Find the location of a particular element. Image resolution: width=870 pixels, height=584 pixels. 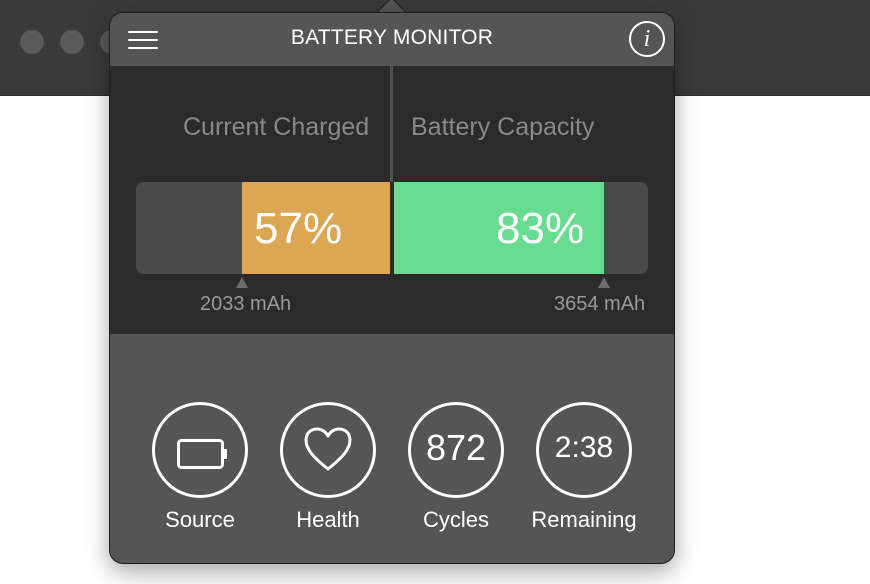

close-window-button is located at coordinates (32, 42).